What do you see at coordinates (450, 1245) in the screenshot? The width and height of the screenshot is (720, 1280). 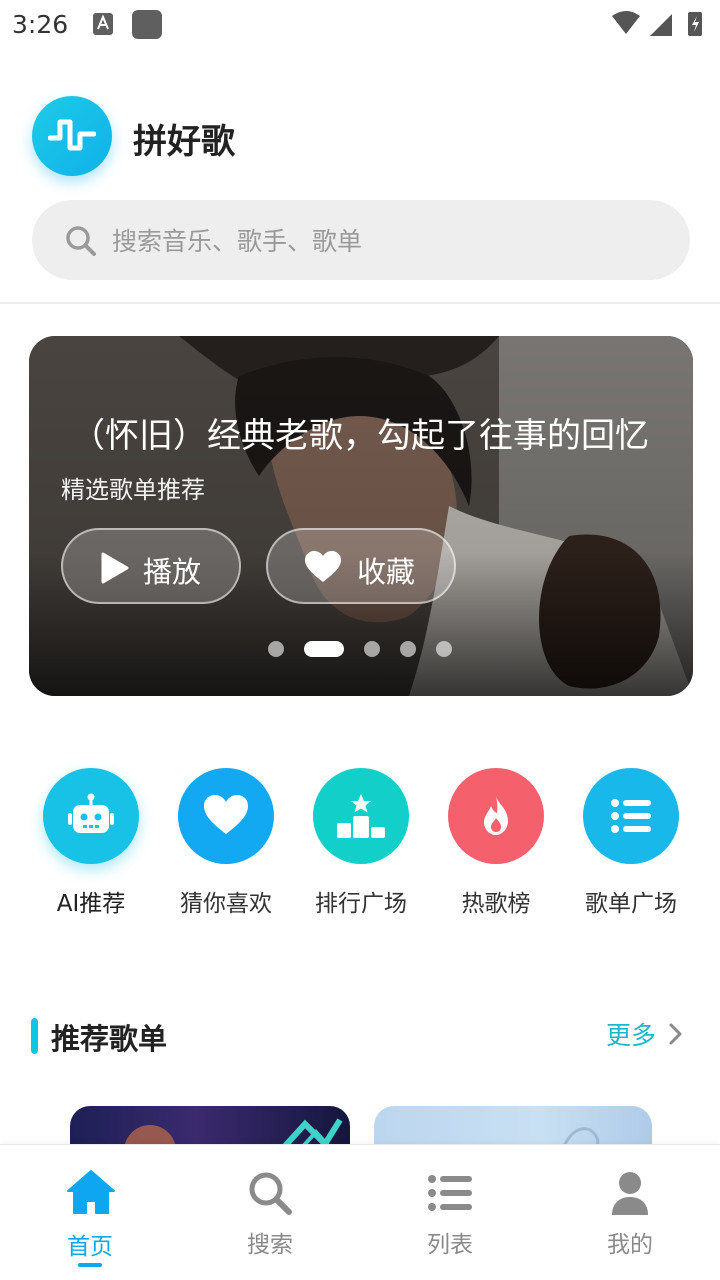 I see `nav-label: 列表` at bounding box center [450, 1245].